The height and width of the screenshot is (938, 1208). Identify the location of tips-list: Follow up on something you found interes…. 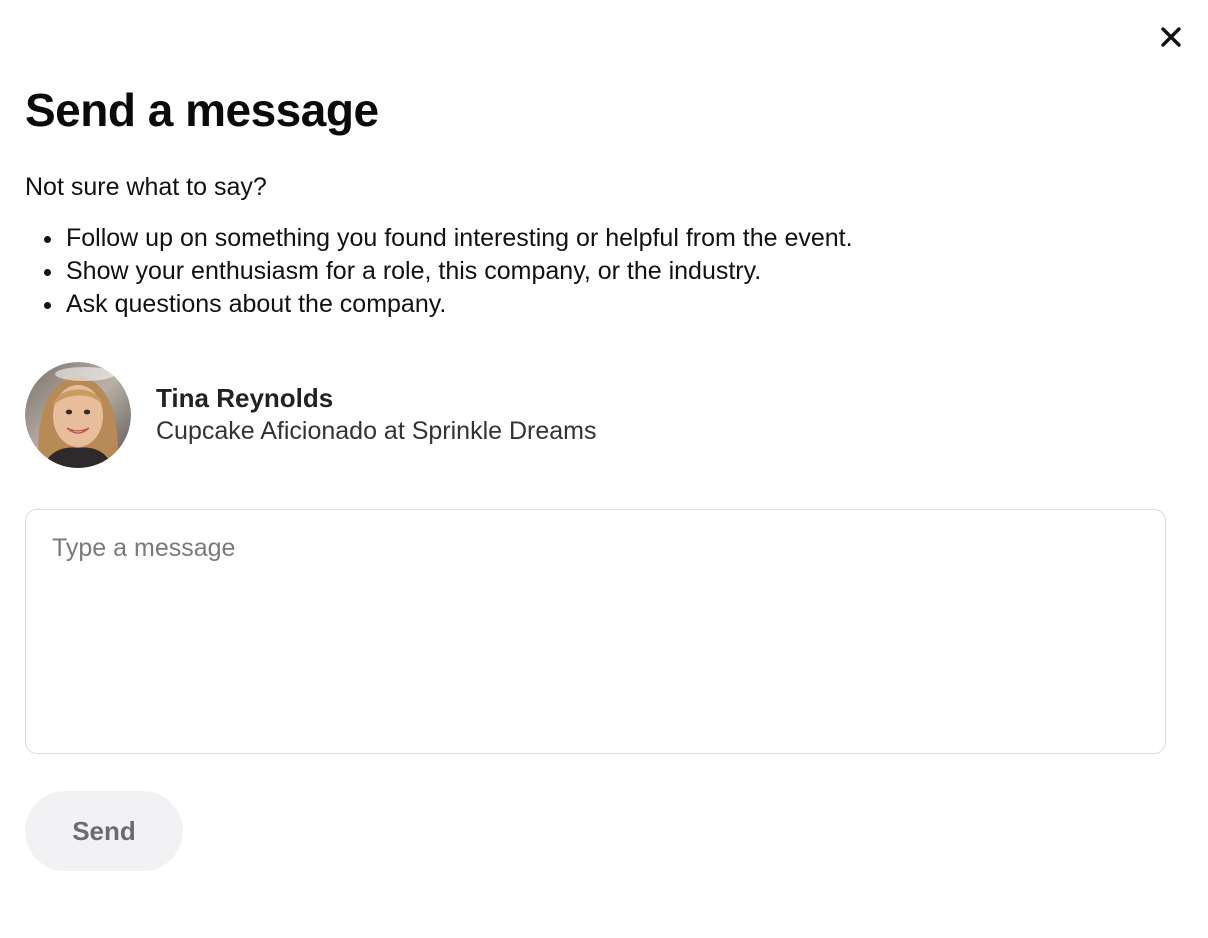
(439, 271).